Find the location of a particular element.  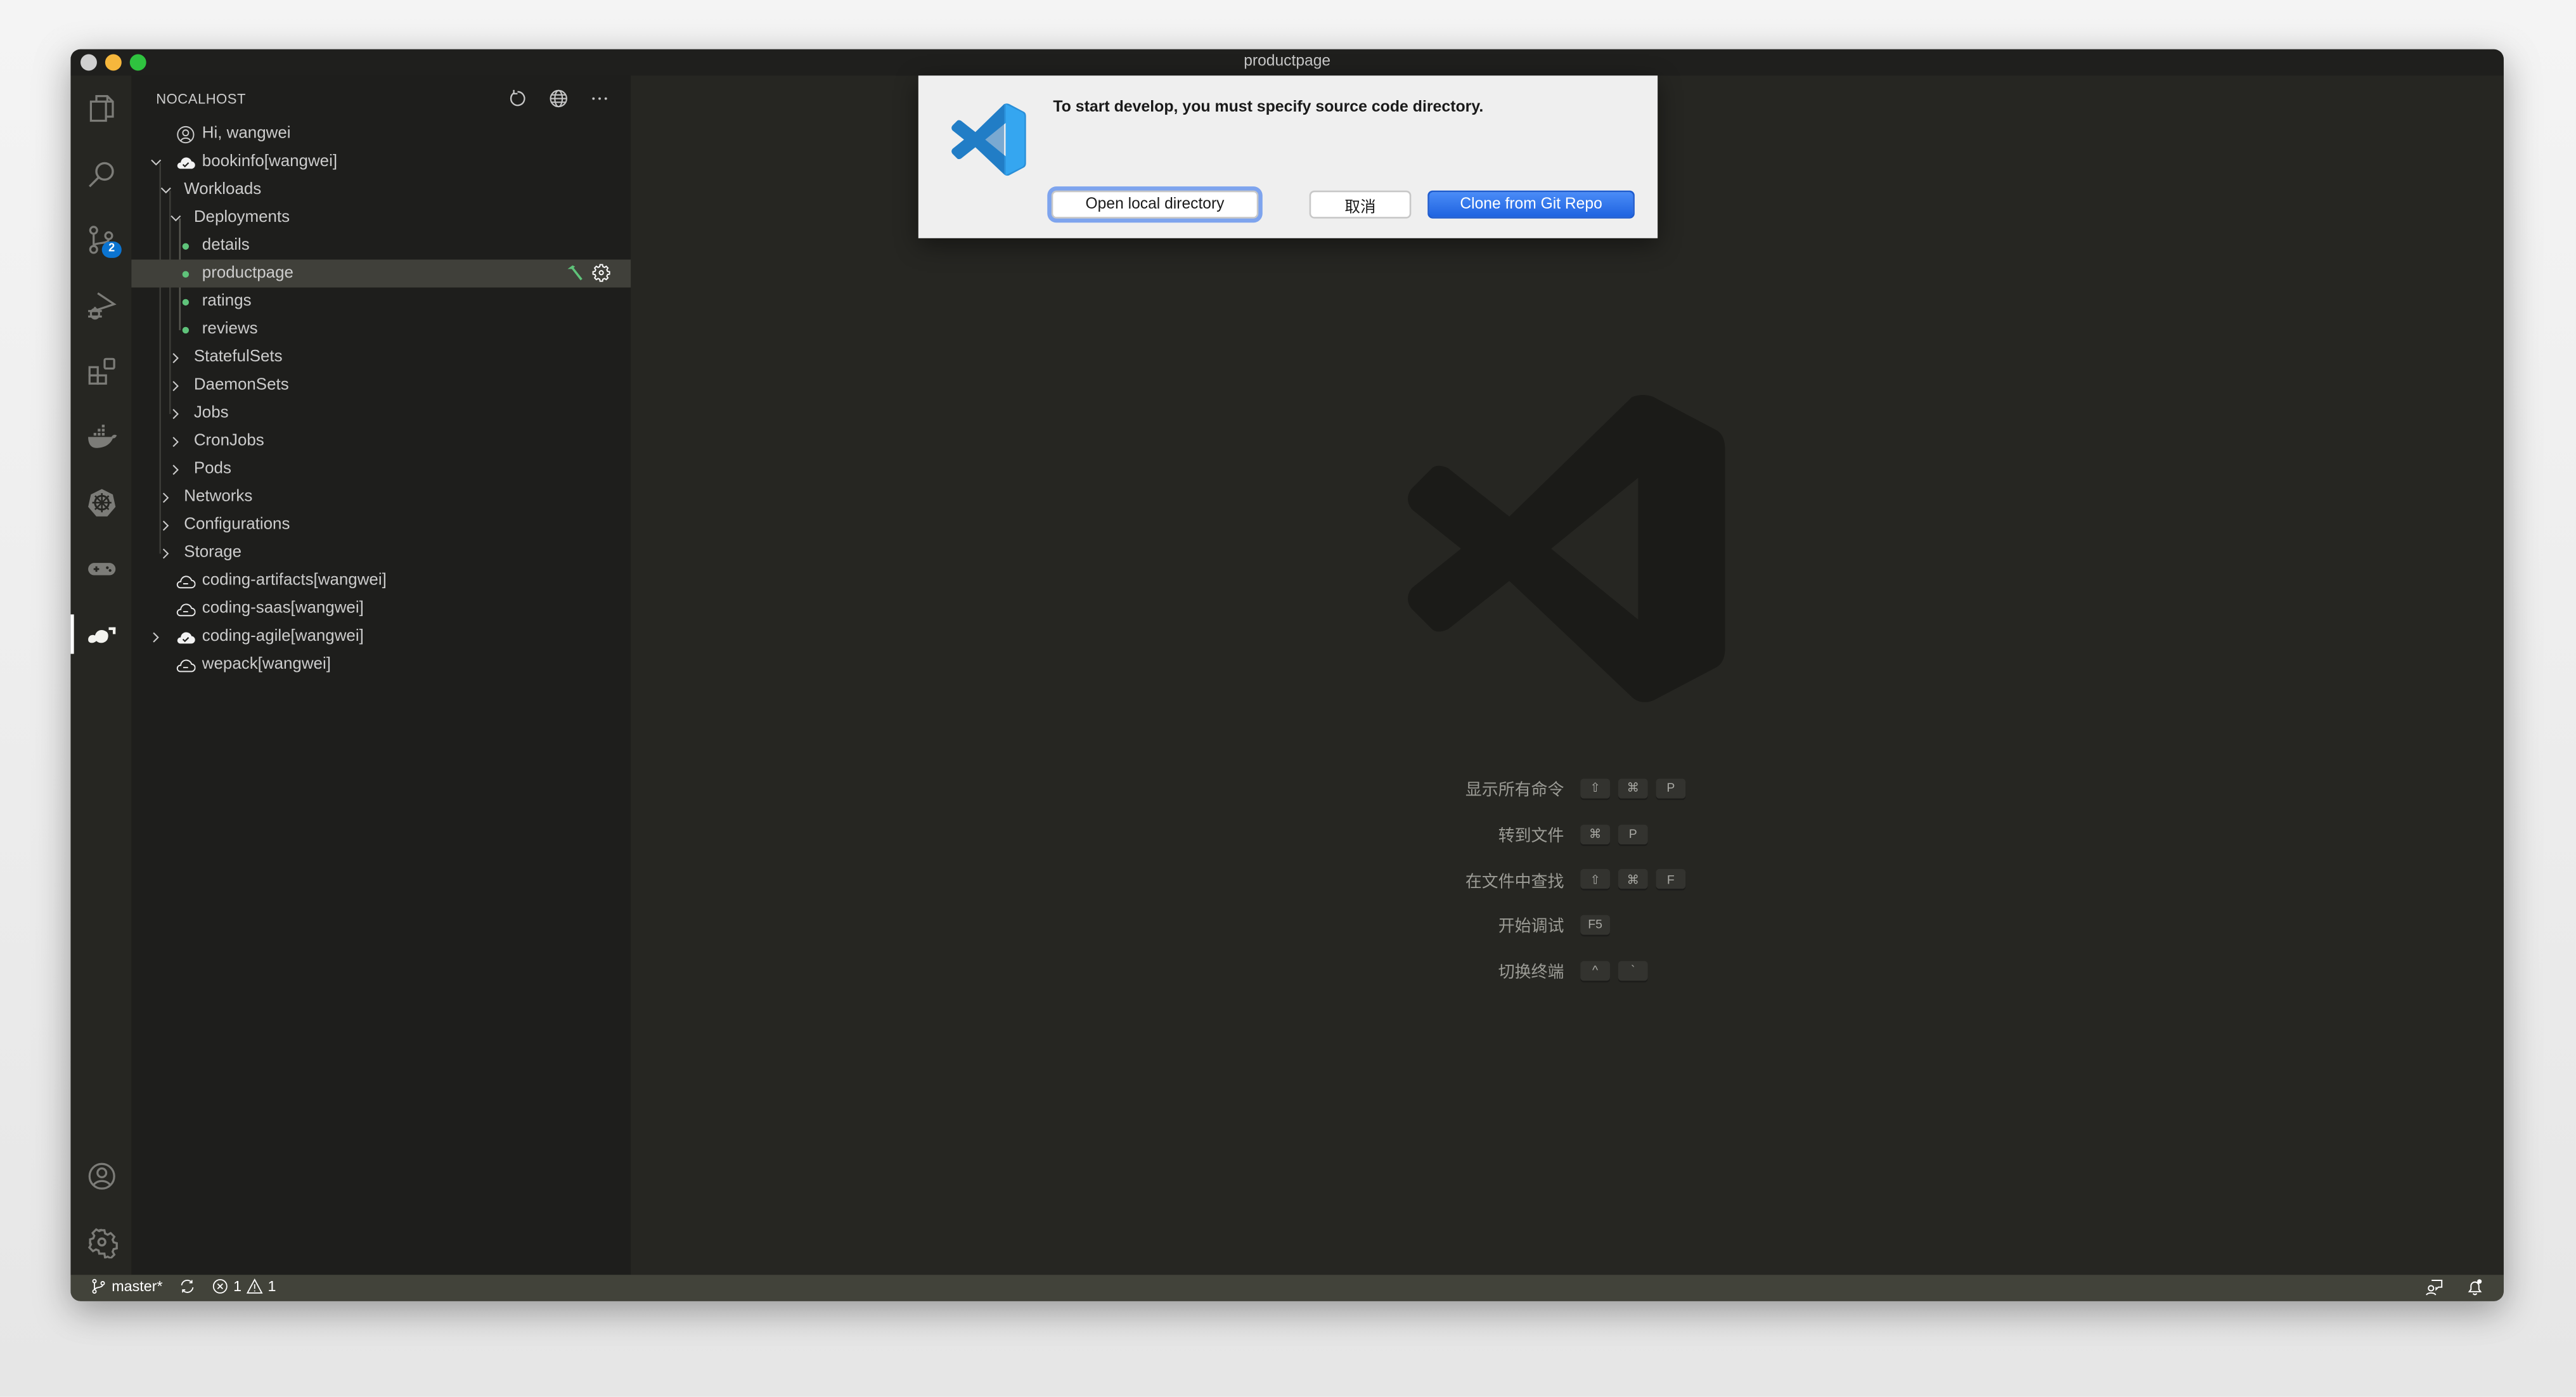

tree-group-pods: Pods is located at coordinates (381, 469).